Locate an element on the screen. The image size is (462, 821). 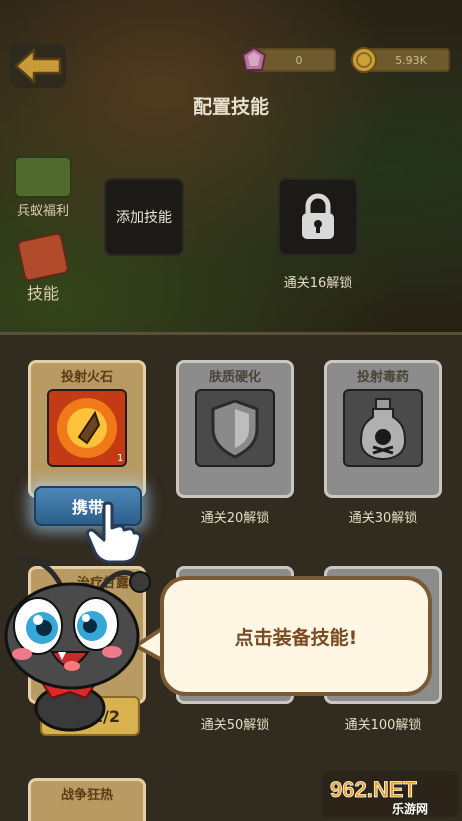
site-watermark-logo: 962.NET 乐游网 is located at coordinates (390, 794).